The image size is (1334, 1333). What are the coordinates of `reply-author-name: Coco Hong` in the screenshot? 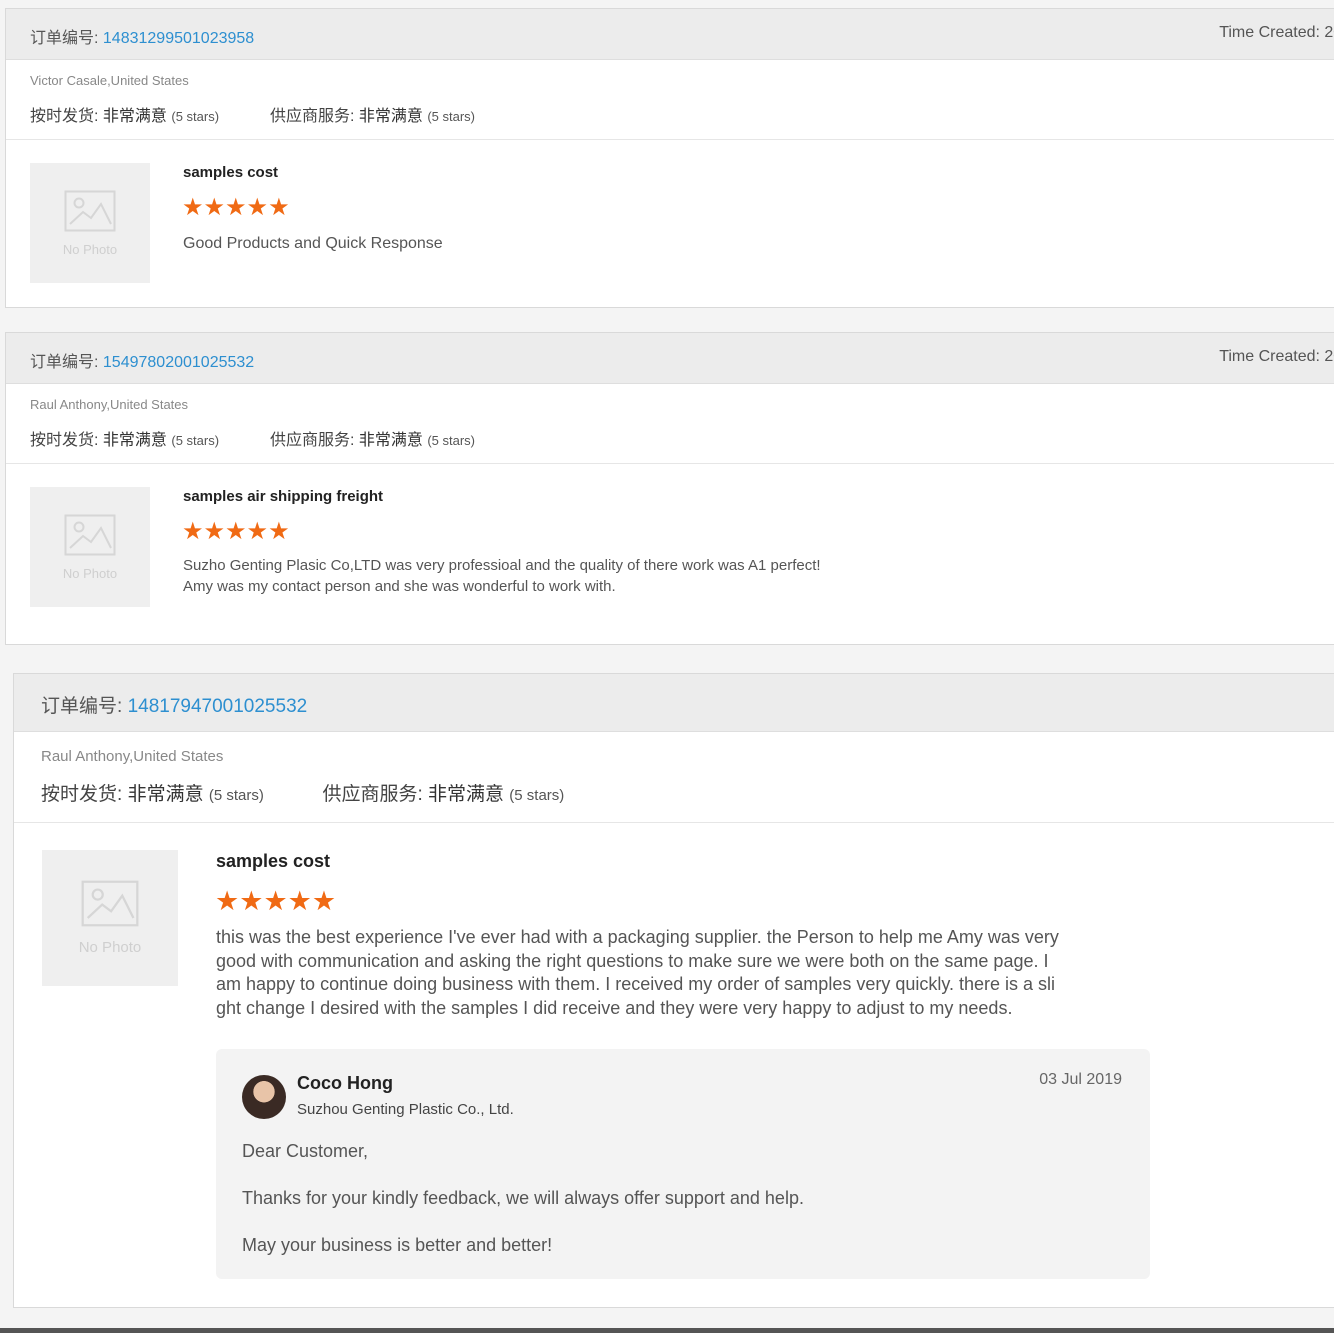 It's located at (345, 1083).